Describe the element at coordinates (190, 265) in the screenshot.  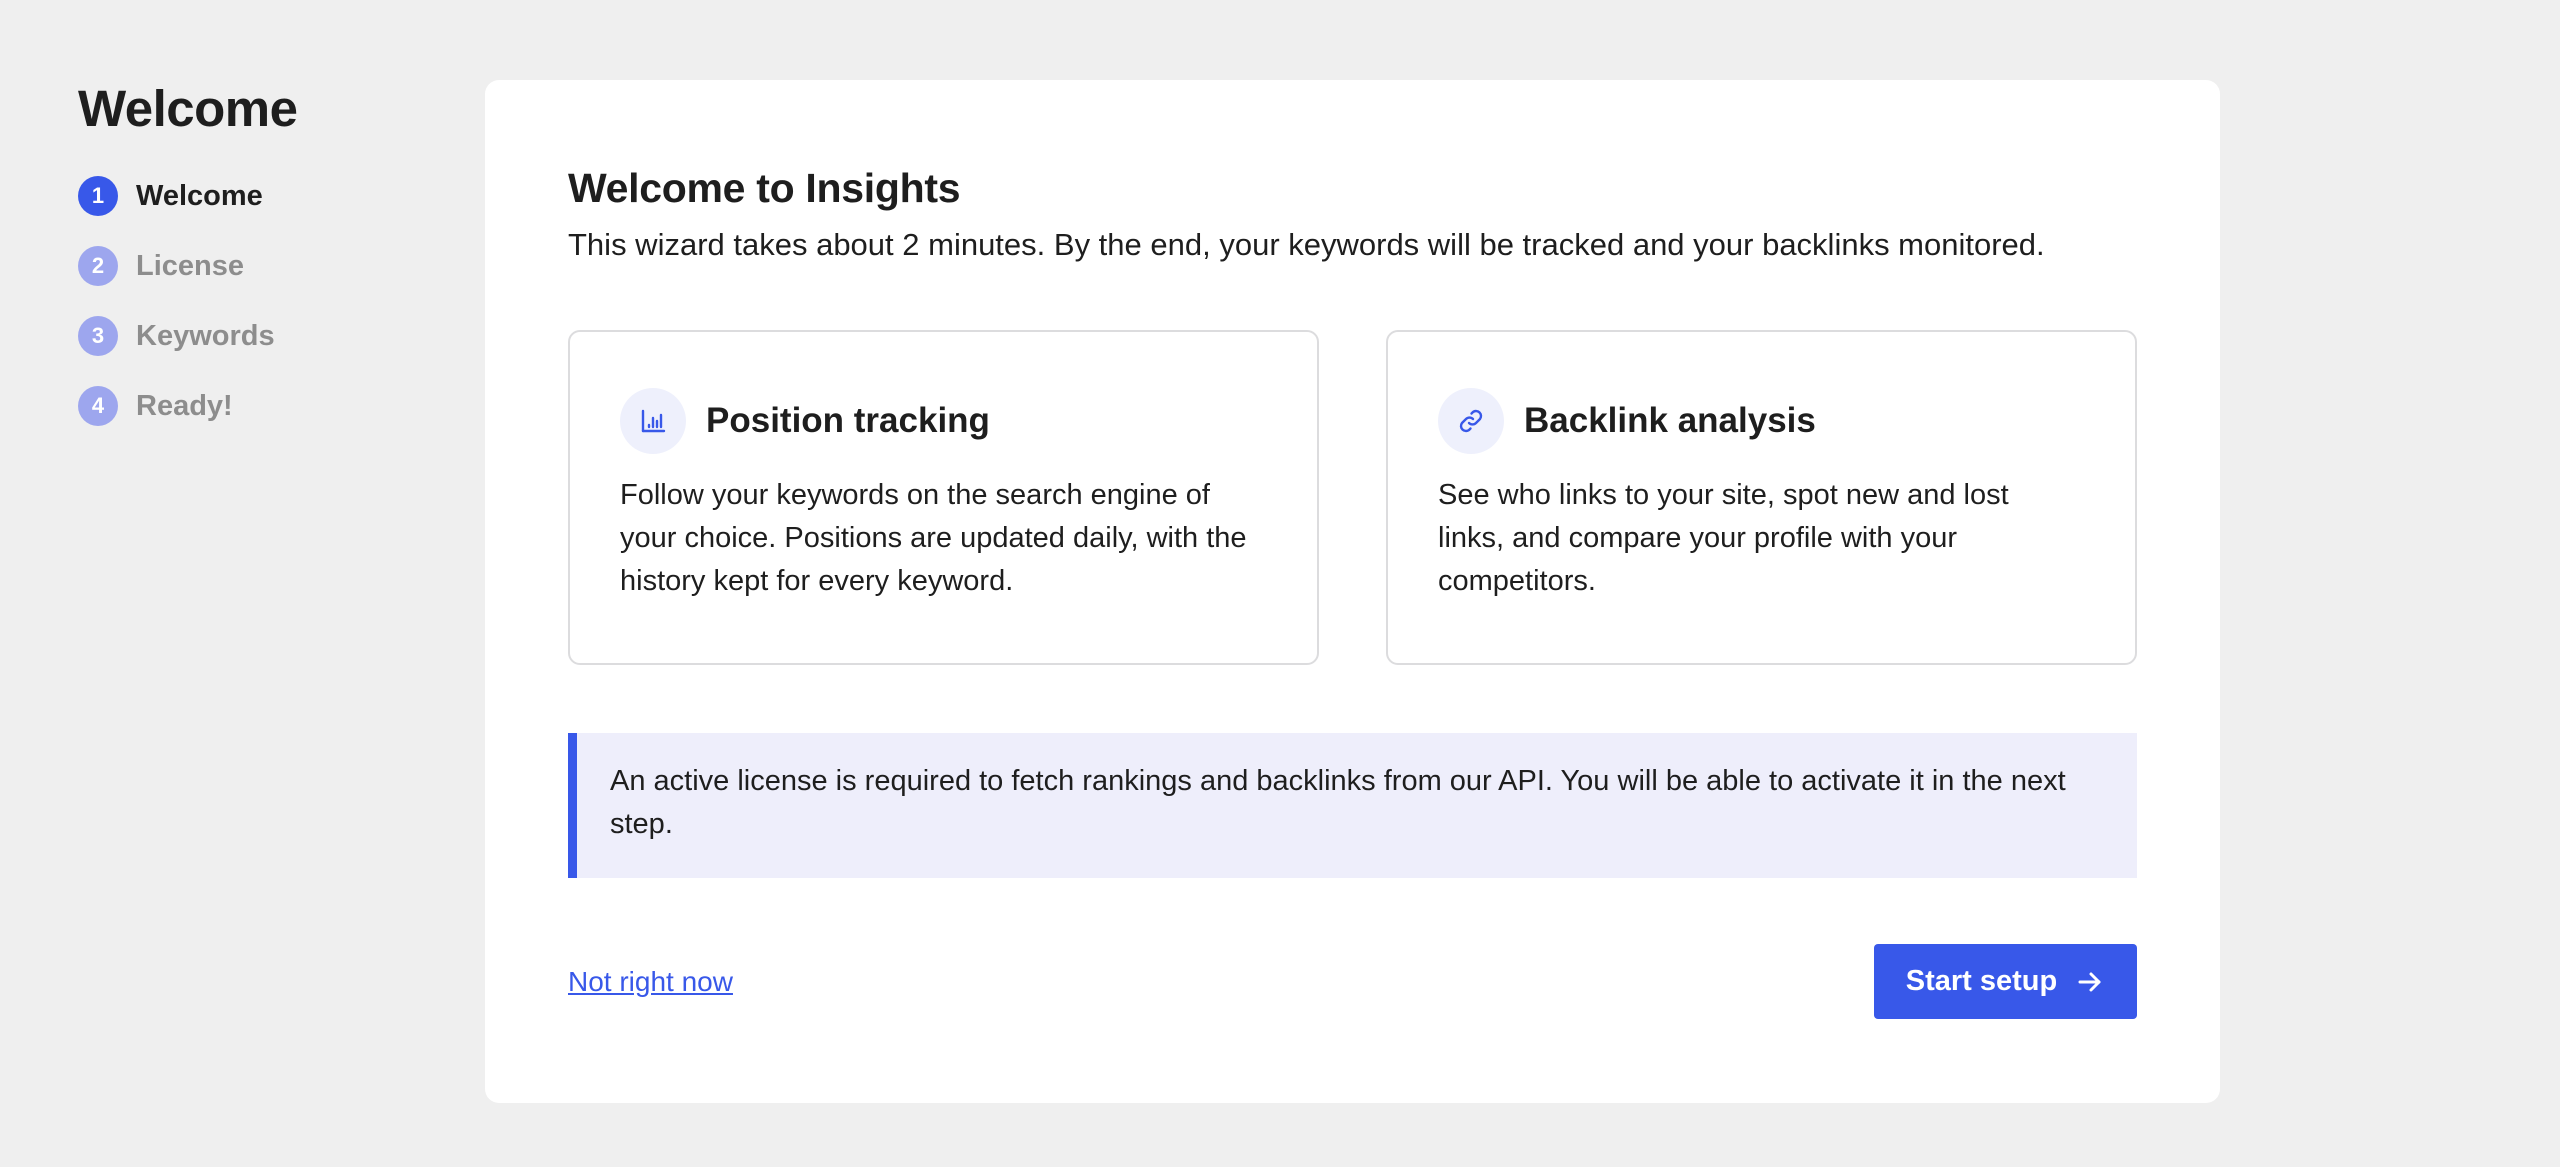
I see `step-label: License` at that location.